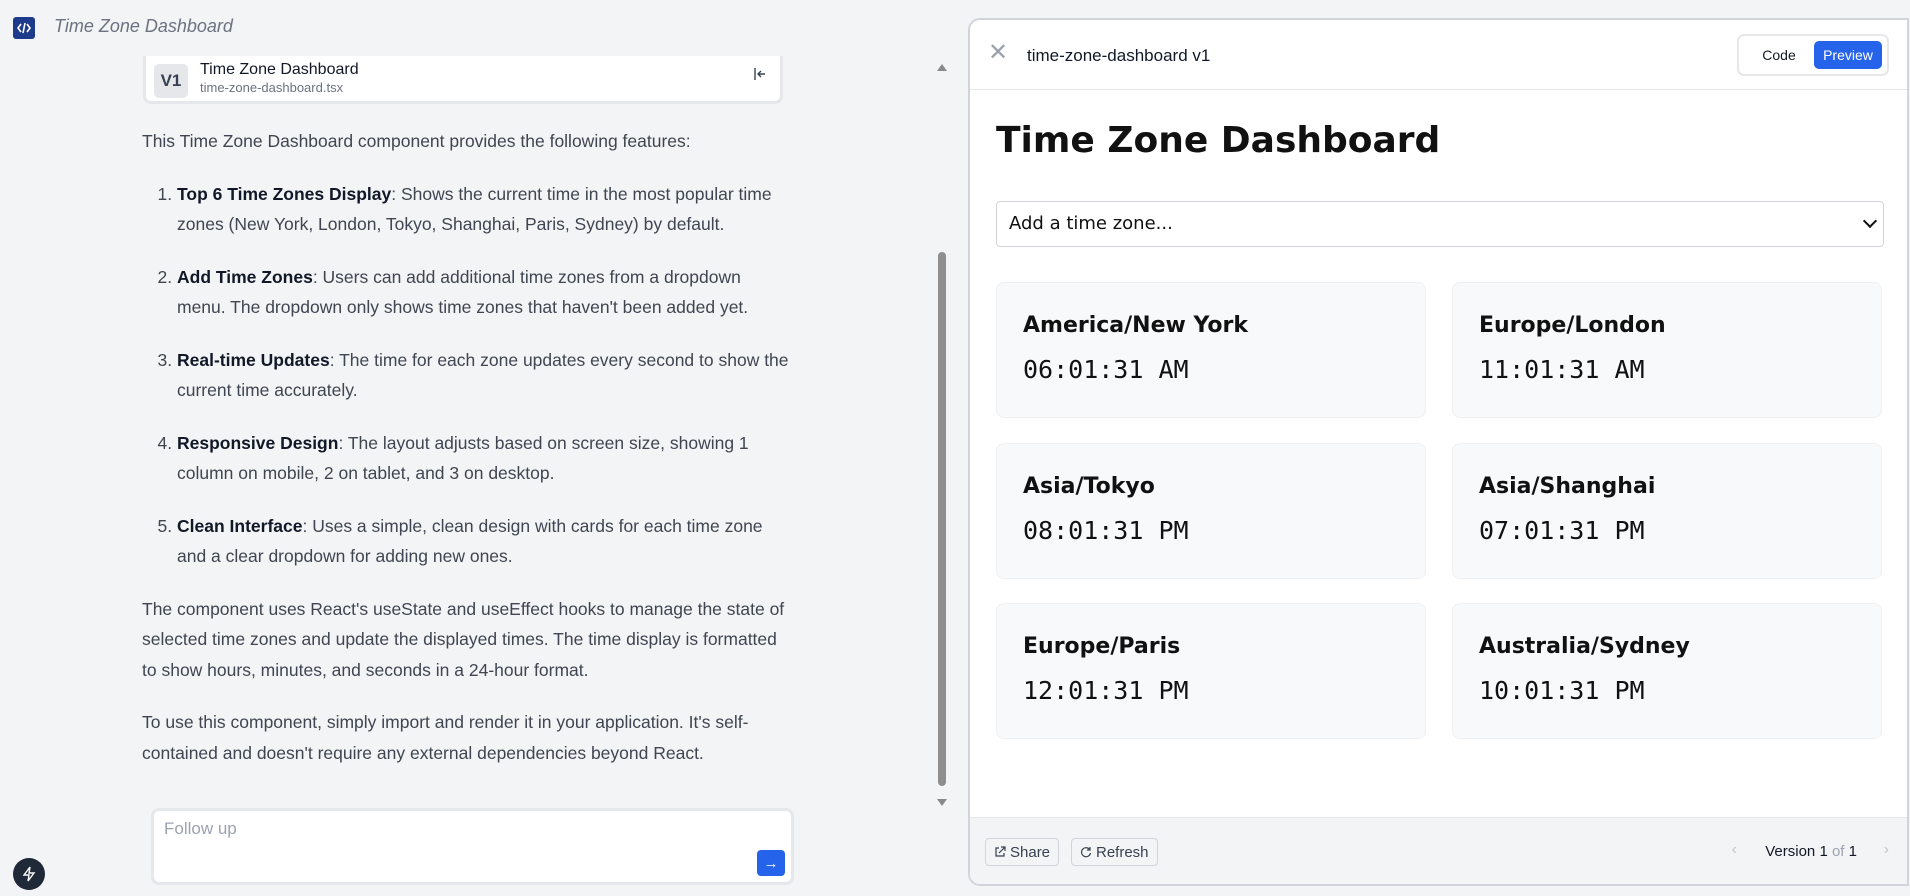 This screenshot has width=1910, height=896. Describe the element at coordinates (1572, 325) in the screenshot. I see `zone-name: Europe/London` at that location.